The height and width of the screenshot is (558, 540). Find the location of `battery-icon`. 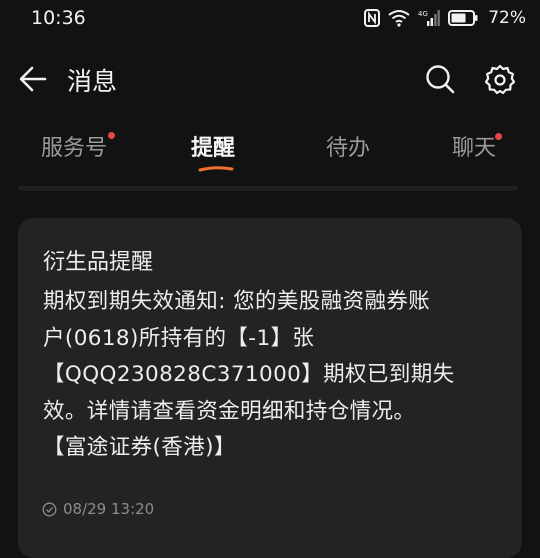

battery-icon is located at coordinates (463, 18).